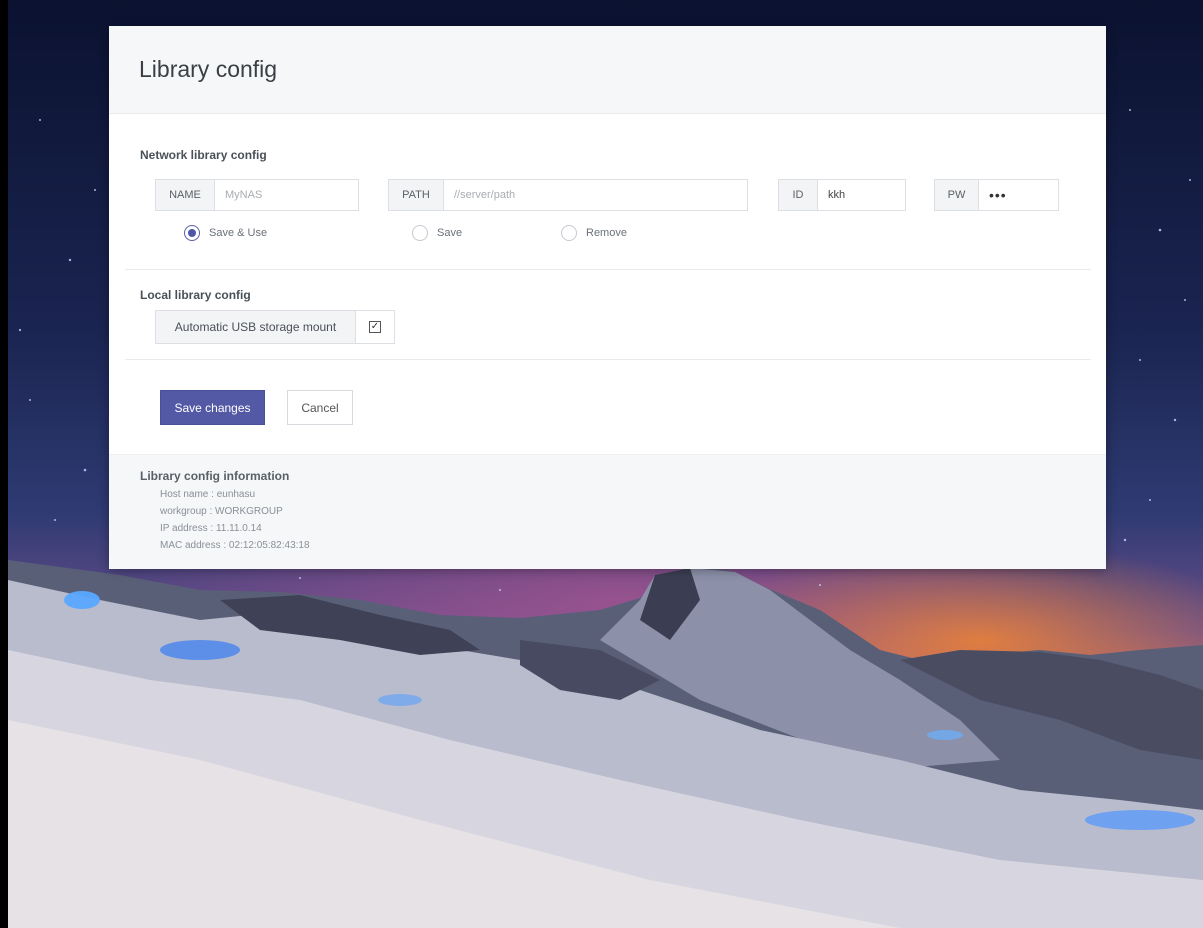 Image resolution: width=1203 pixels, height=928 pixels. I want to click on local-section-title: Local library config, so click(195, 295).